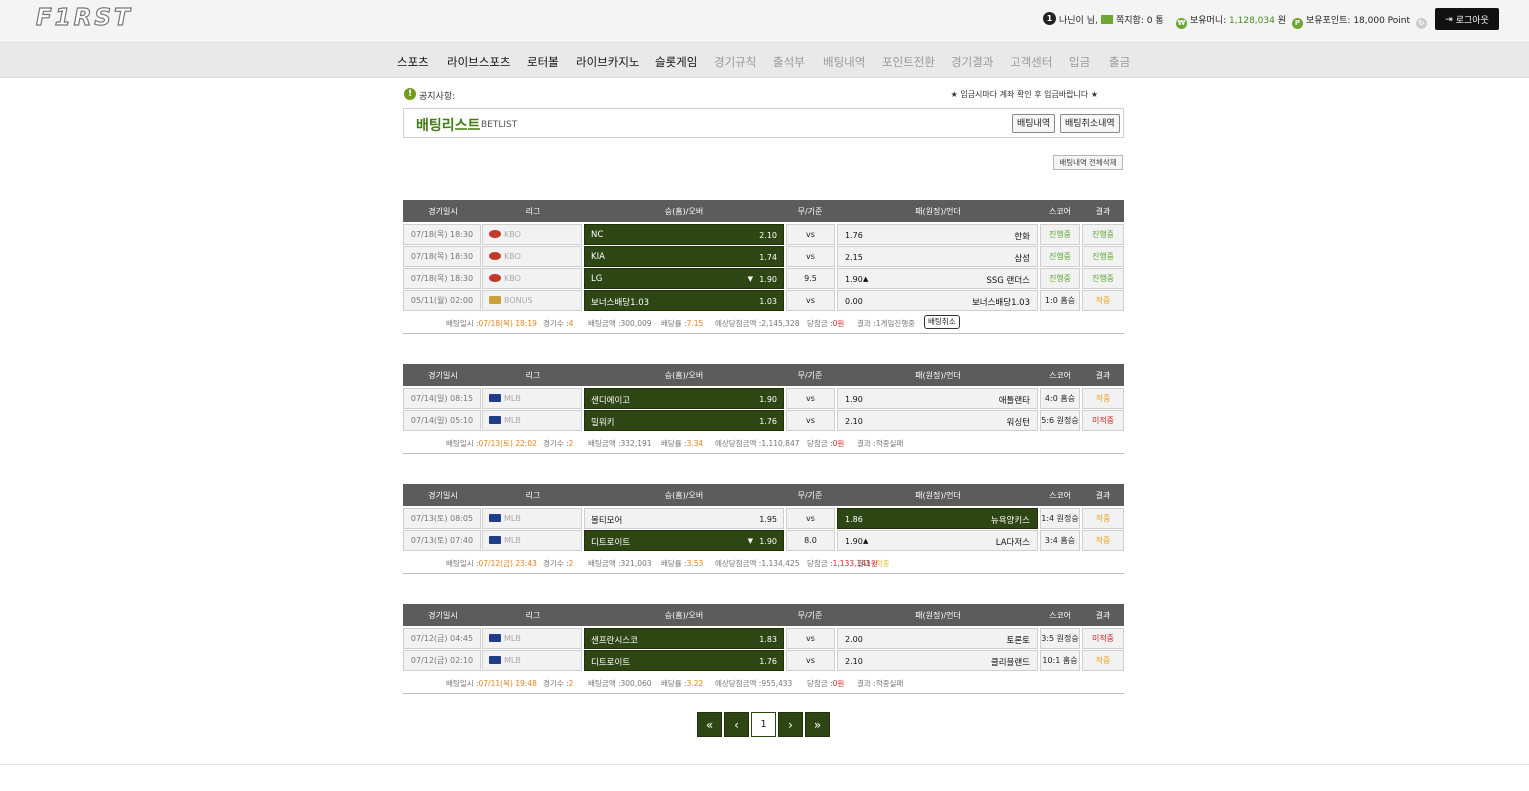 This screenshot has width=1529, height=791. I want to click on away-bet-cell: 1.90 ▲ SSG 랜더스, so click(937, 278).